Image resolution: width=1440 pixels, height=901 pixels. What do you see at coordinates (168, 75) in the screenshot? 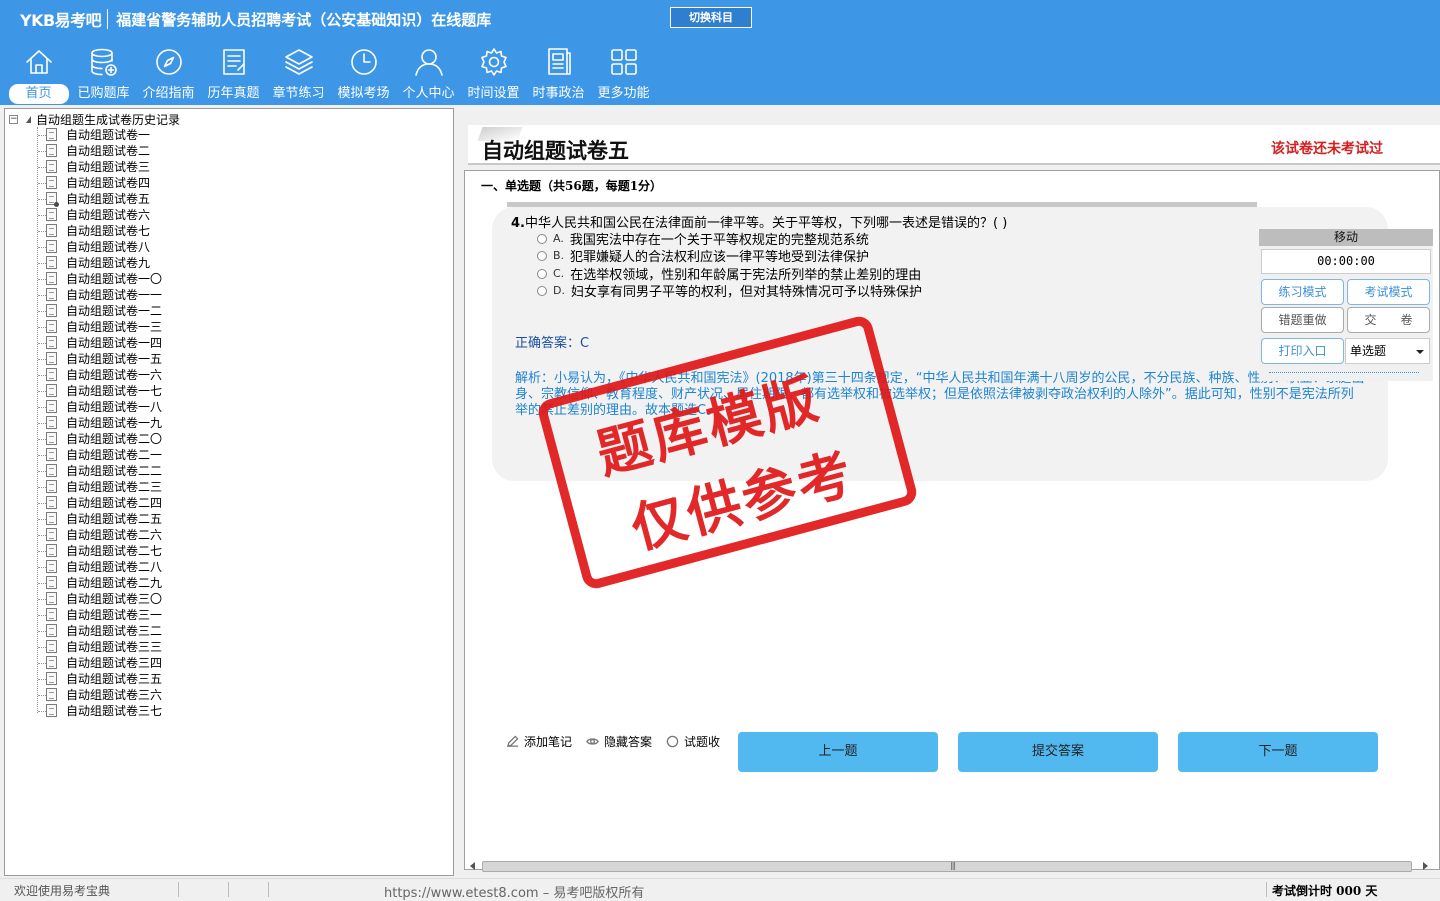
I see `nav-guide: 介绍指南` at bounding box center [168, 75].